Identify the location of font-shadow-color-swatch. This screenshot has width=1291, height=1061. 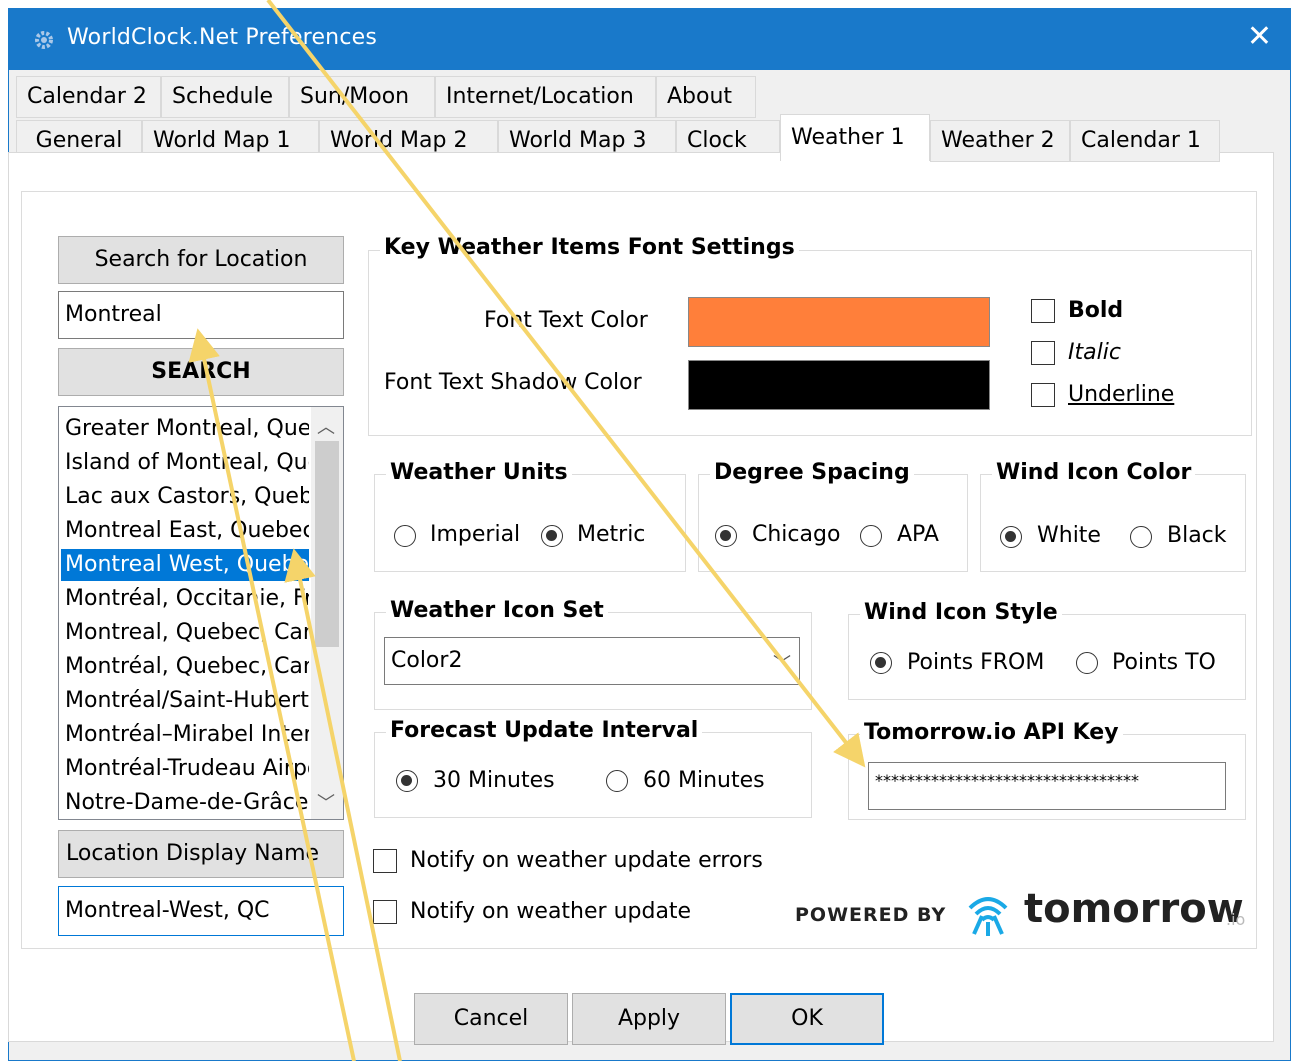
(839, 385).